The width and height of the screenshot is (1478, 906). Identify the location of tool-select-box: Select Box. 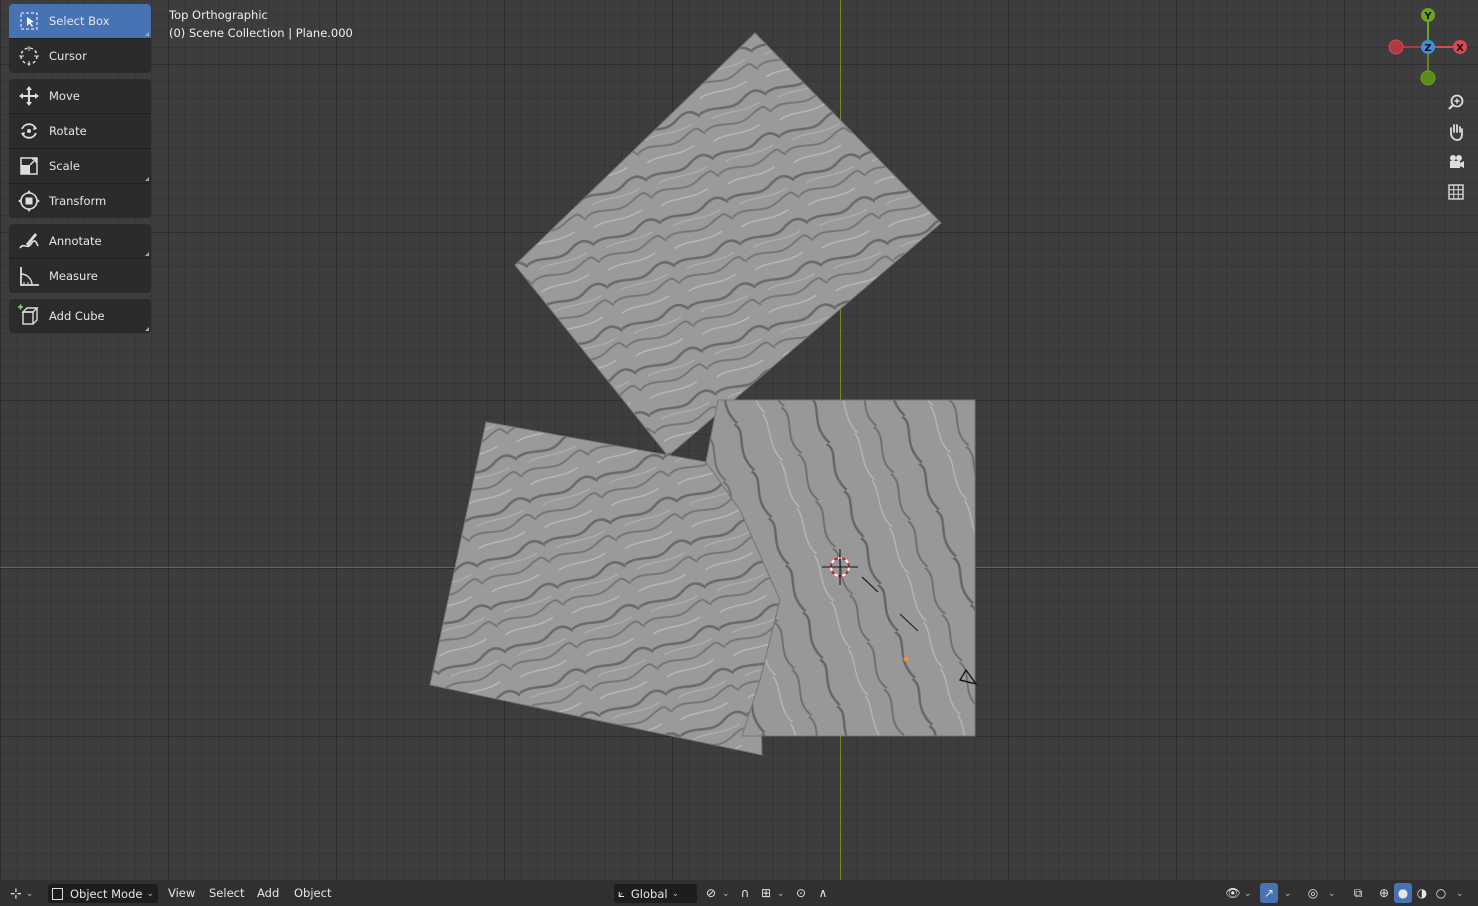
(80, 21).